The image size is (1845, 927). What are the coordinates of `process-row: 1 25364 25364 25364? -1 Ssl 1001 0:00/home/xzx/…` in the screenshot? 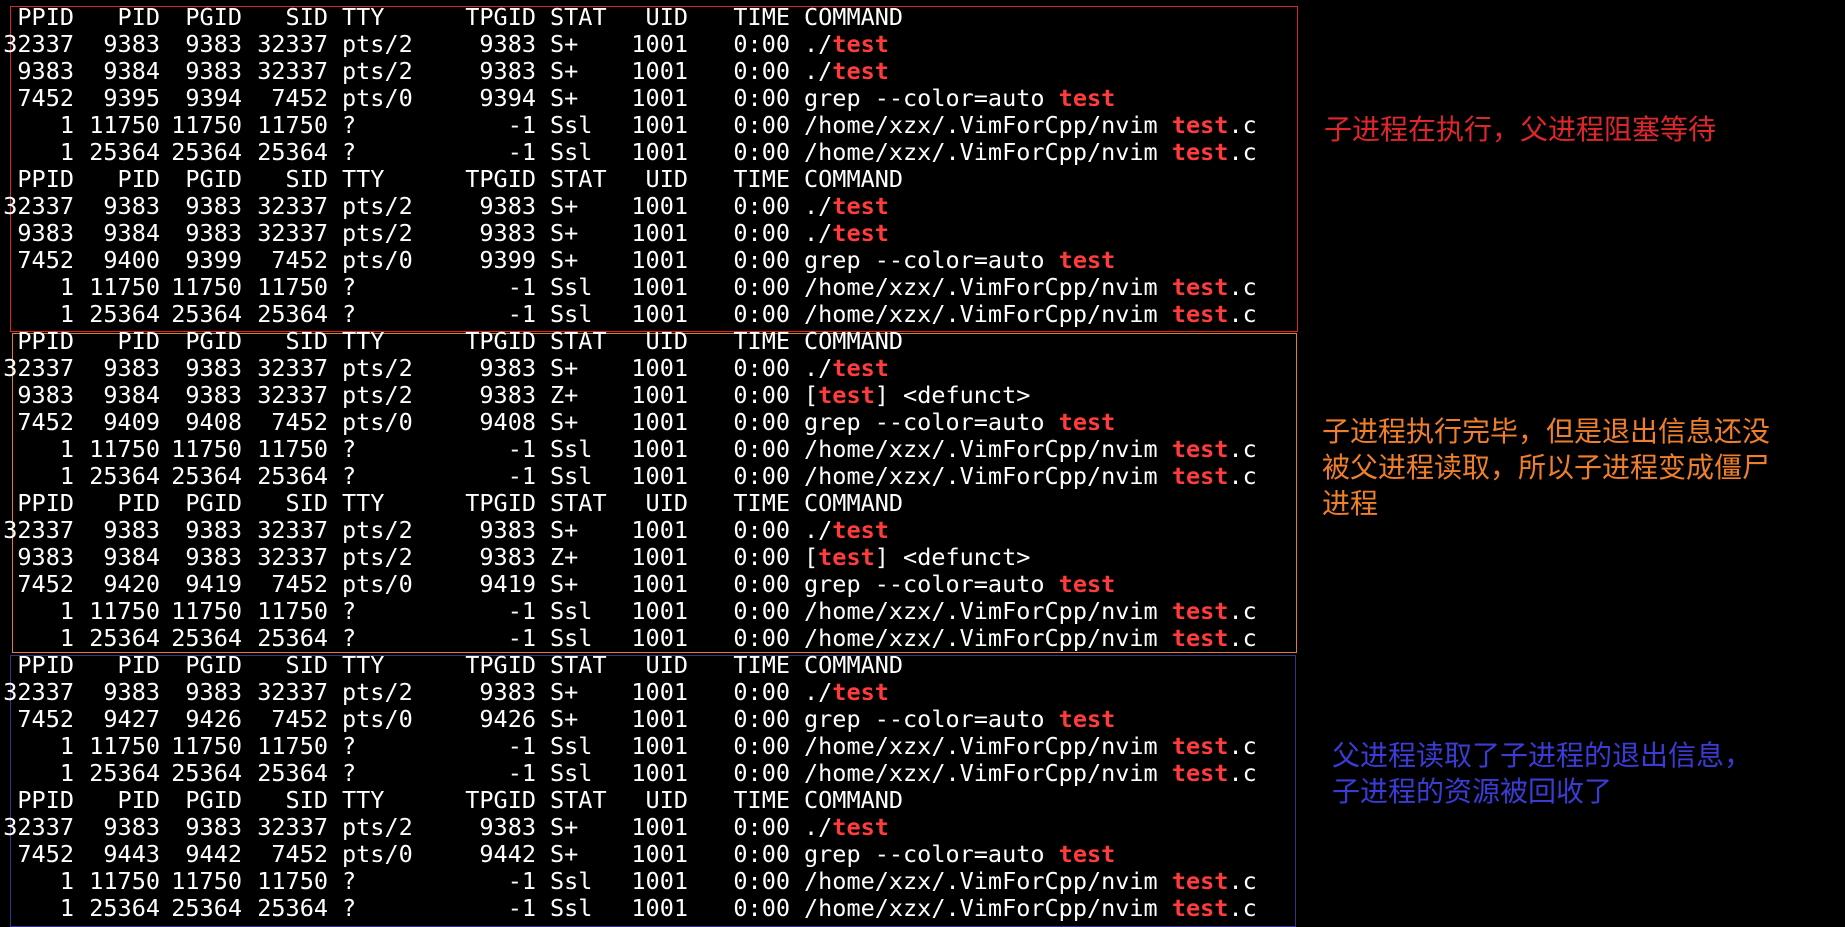 It's located at (650, 476).